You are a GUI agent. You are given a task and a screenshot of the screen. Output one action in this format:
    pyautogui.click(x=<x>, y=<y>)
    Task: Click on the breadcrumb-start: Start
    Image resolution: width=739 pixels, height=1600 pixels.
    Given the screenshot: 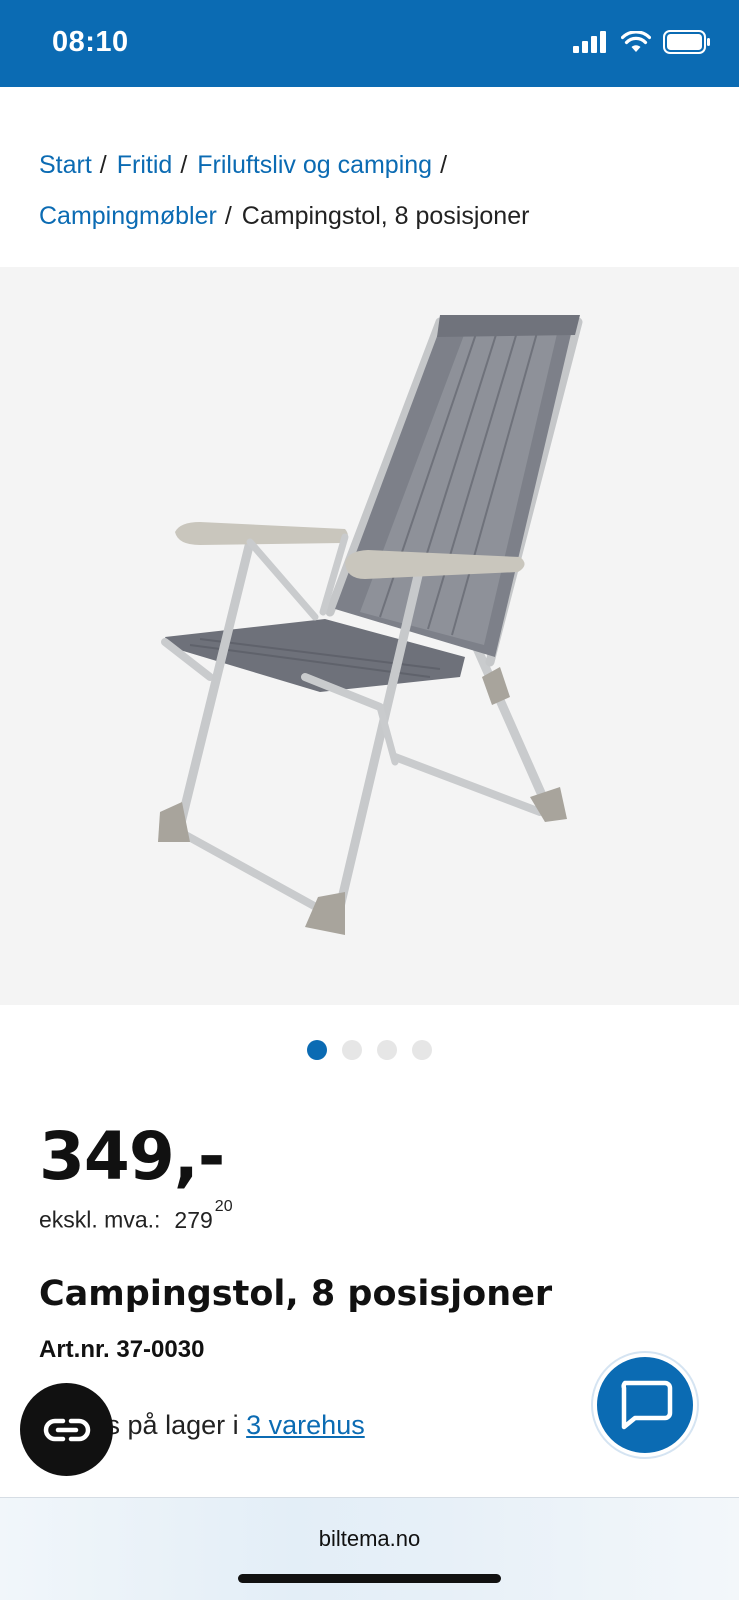 What is the action you would take?
    pyautogui.click(x=65, y=165)
    